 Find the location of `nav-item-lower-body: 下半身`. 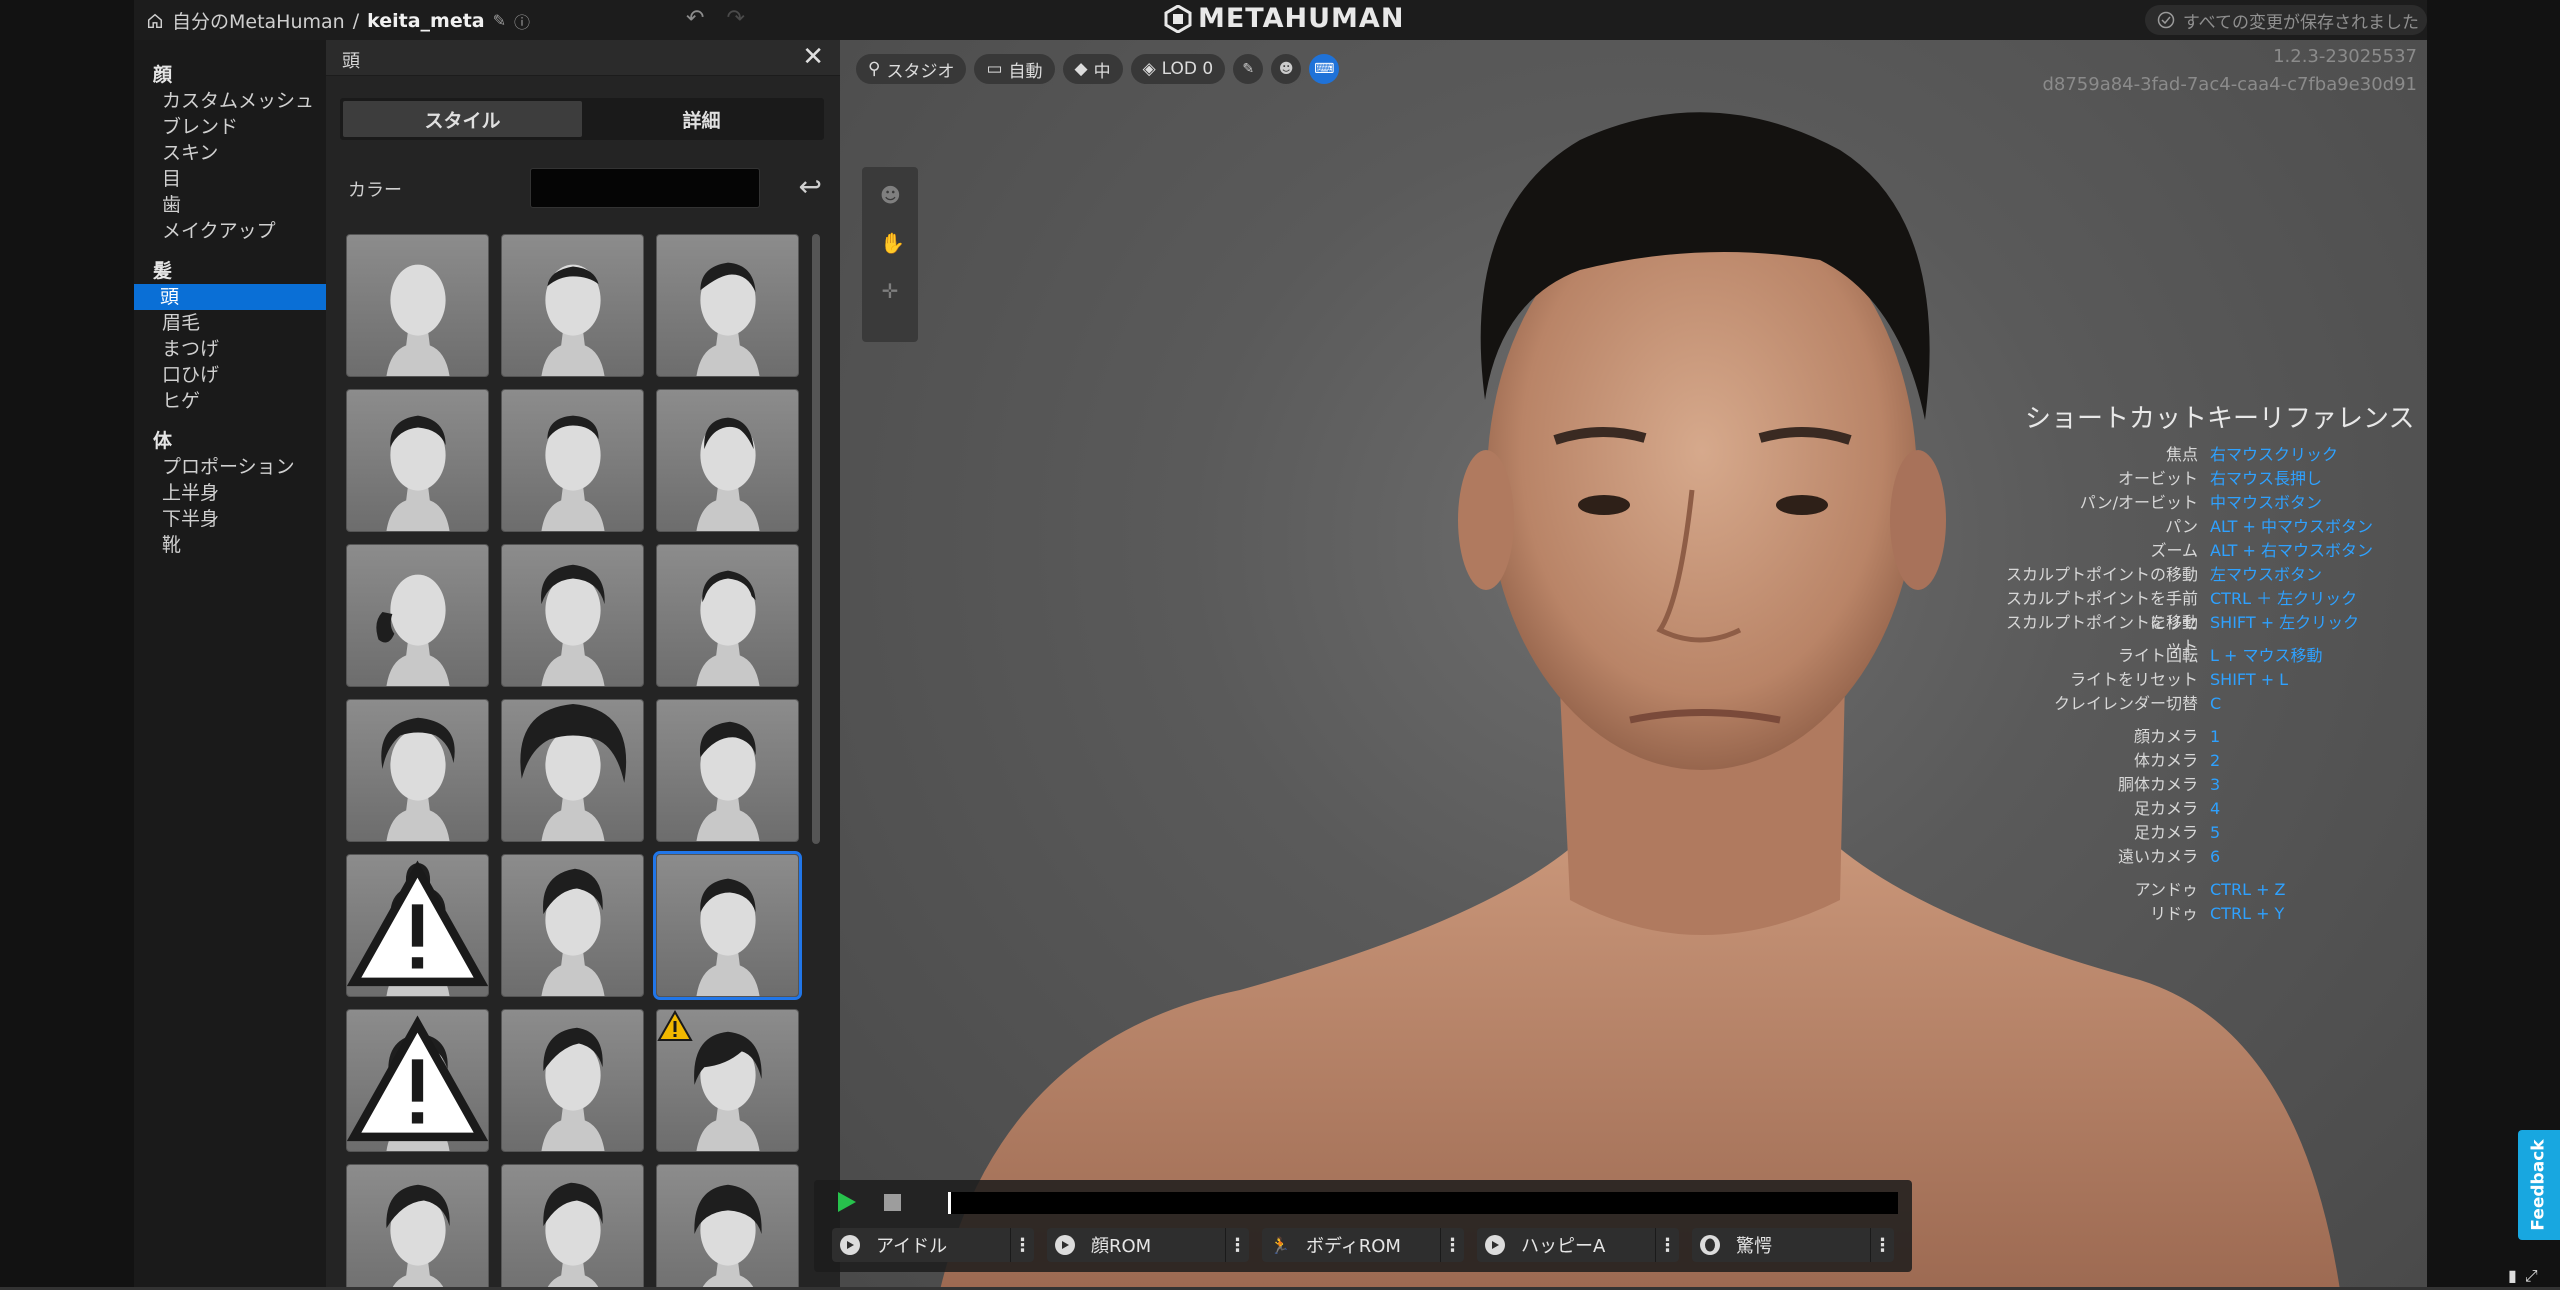

nav-item-lower-body: 下半身 is located at coordinates (230, 519).